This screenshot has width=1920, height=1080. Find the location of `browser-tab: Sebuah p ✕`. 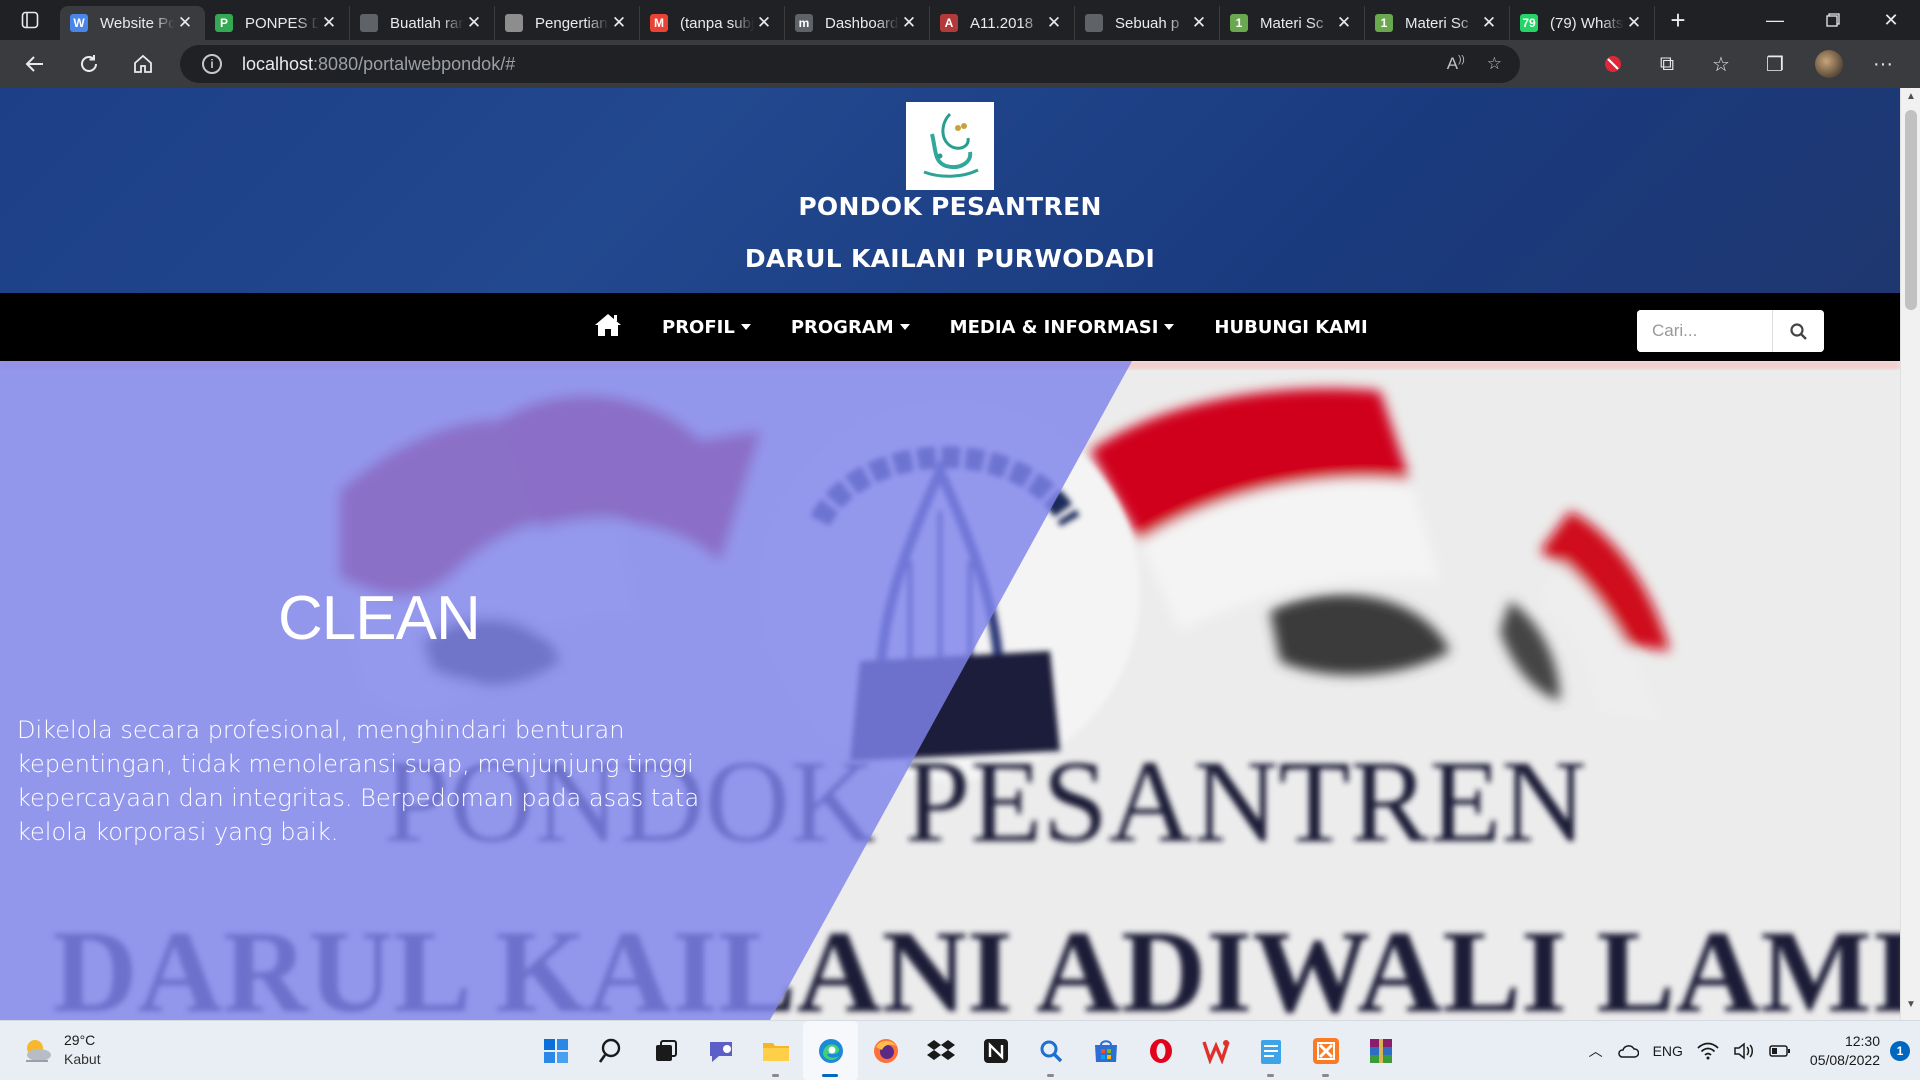

browser-tab: Sebuah p ✕ is located at coordinates (1147, 23).